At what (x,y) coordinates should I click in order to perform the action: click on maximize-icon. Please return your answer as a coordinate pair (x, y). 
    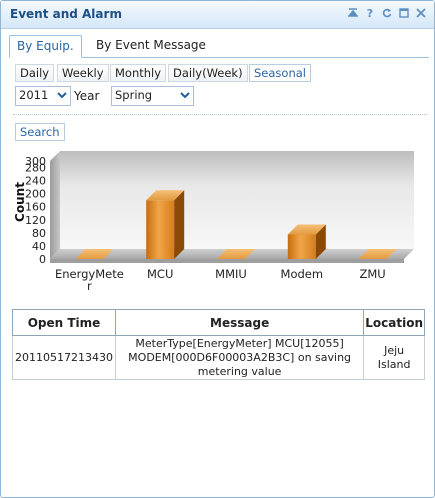
    Looking at the image, I should click on (404, 14).